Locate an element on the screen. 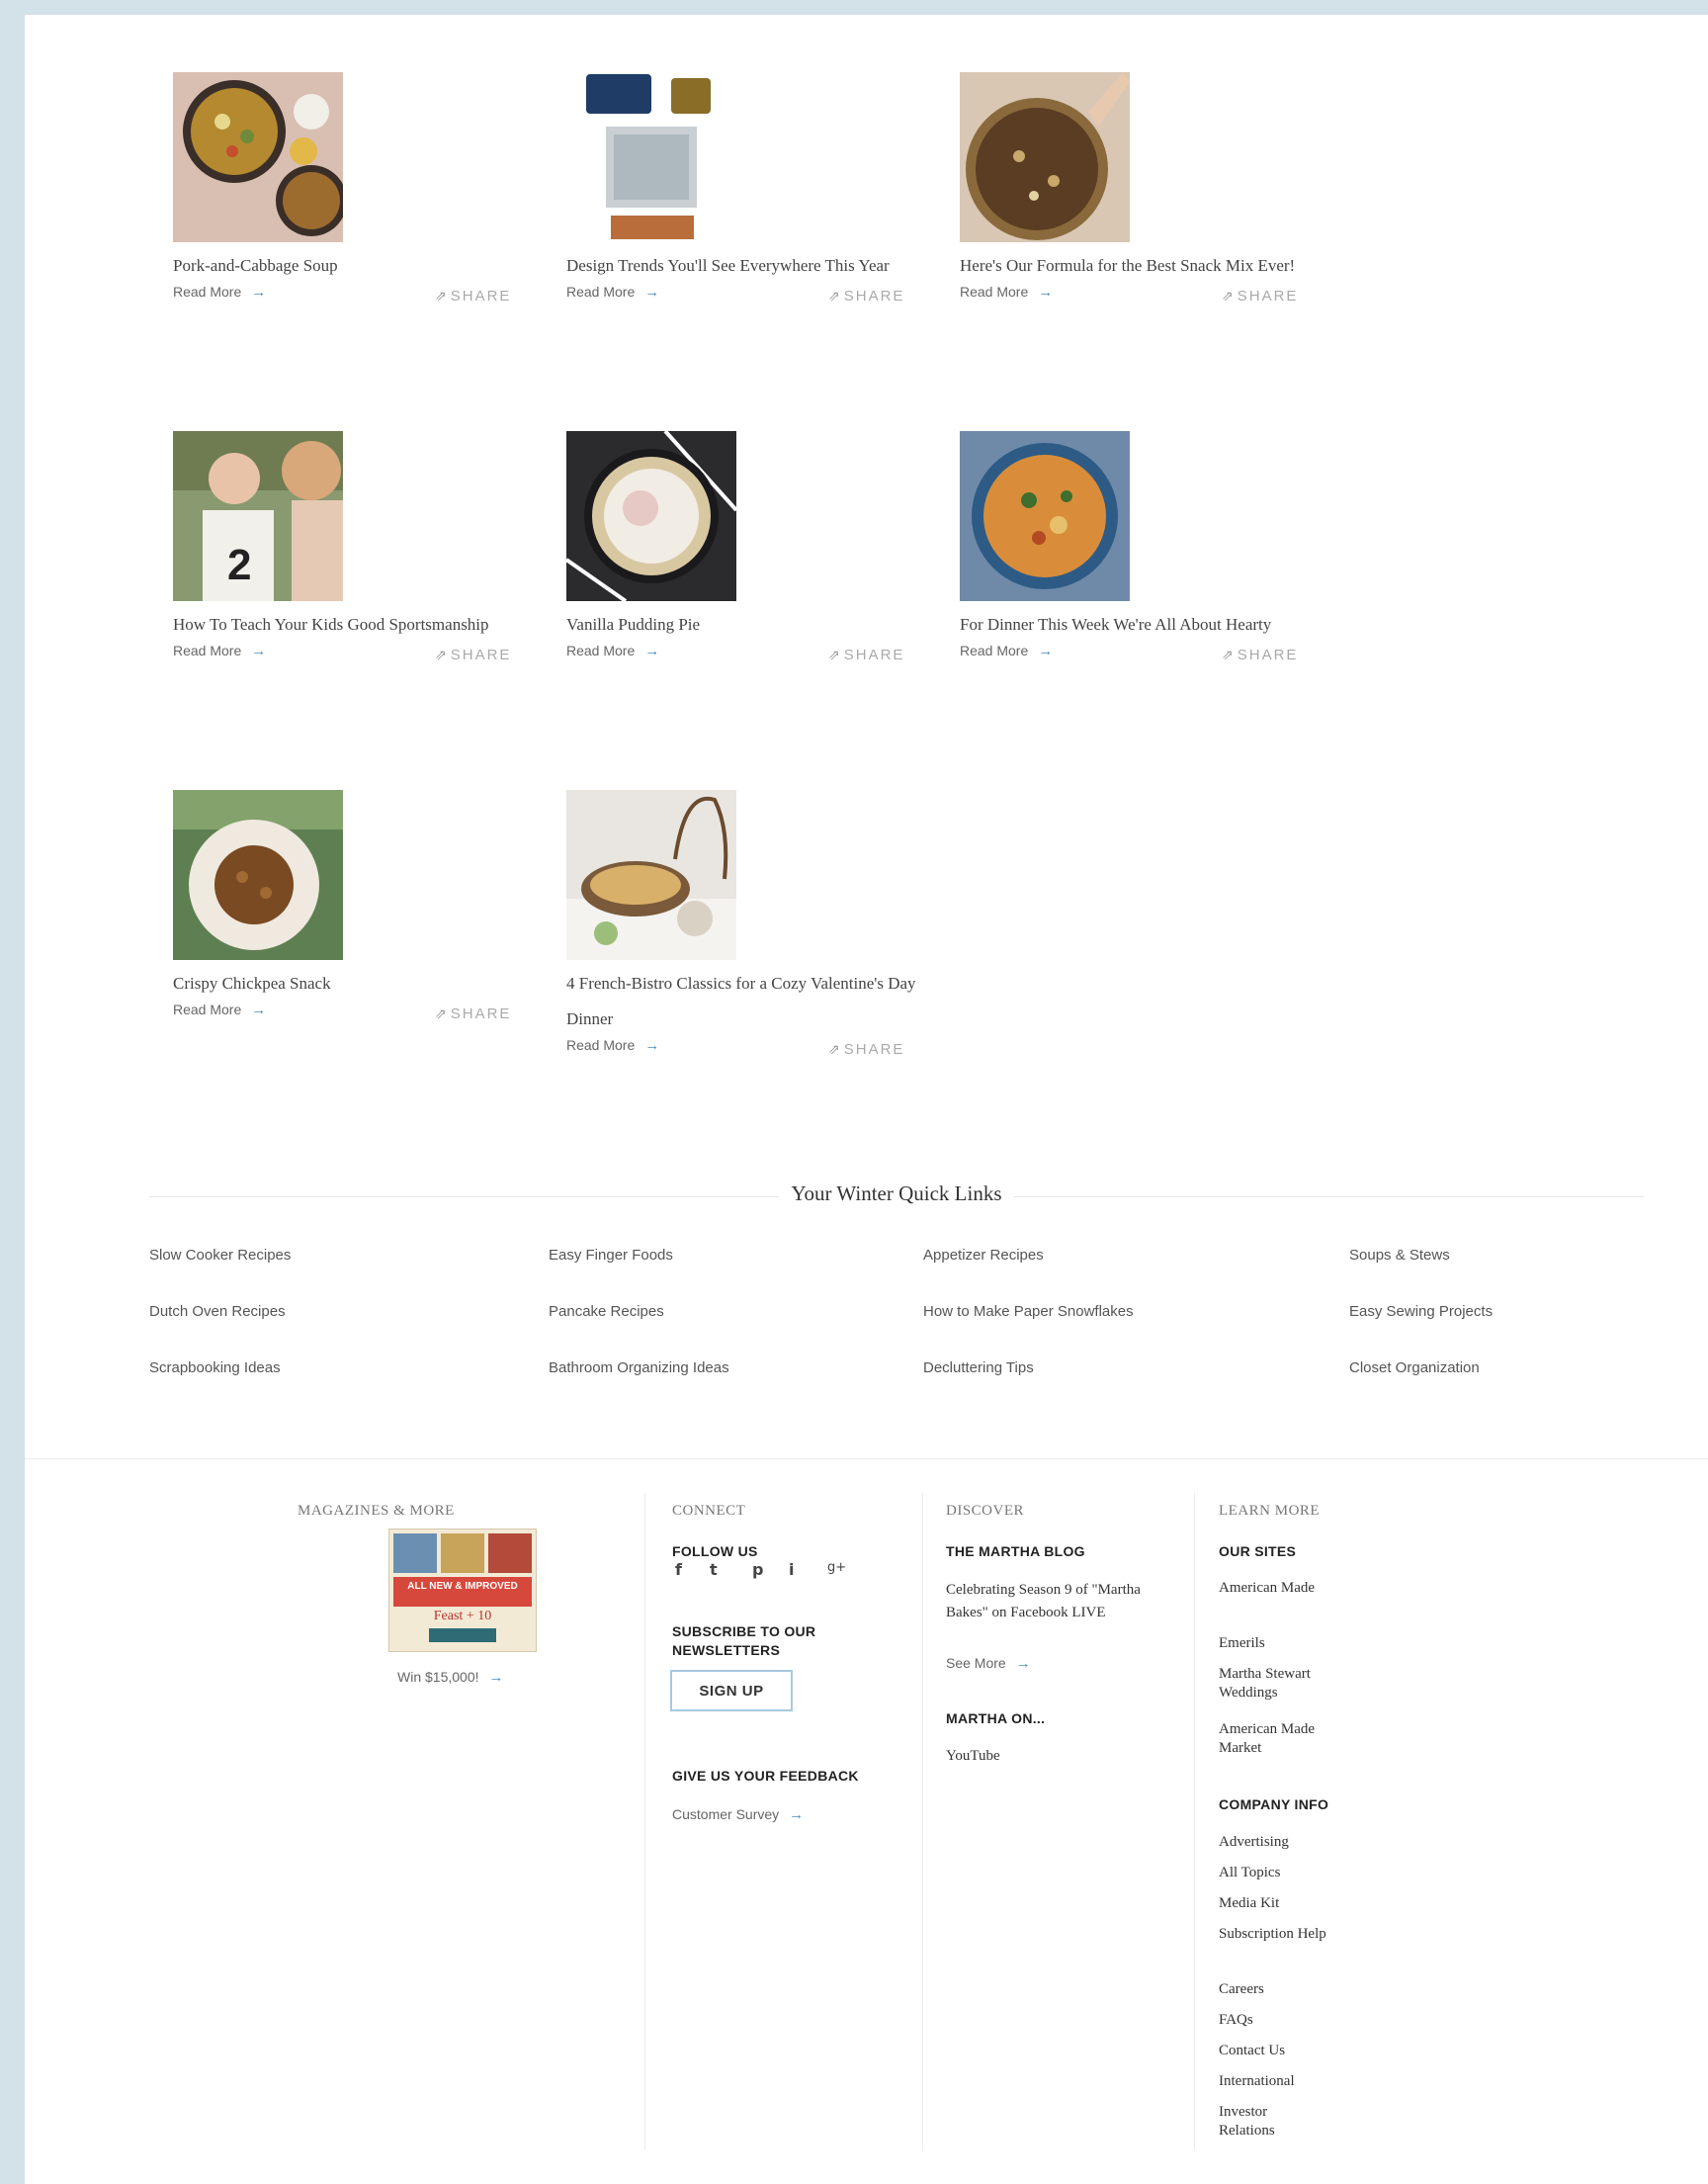 The image size is (1708, 2184). site-link: Emerils is located at coordinates (1242, 1643).